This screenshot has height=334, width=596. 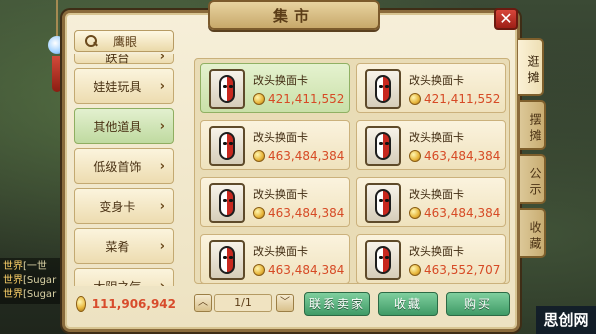 I want to click on category-item: 变身卡 ›, so click(x=124, y=206).